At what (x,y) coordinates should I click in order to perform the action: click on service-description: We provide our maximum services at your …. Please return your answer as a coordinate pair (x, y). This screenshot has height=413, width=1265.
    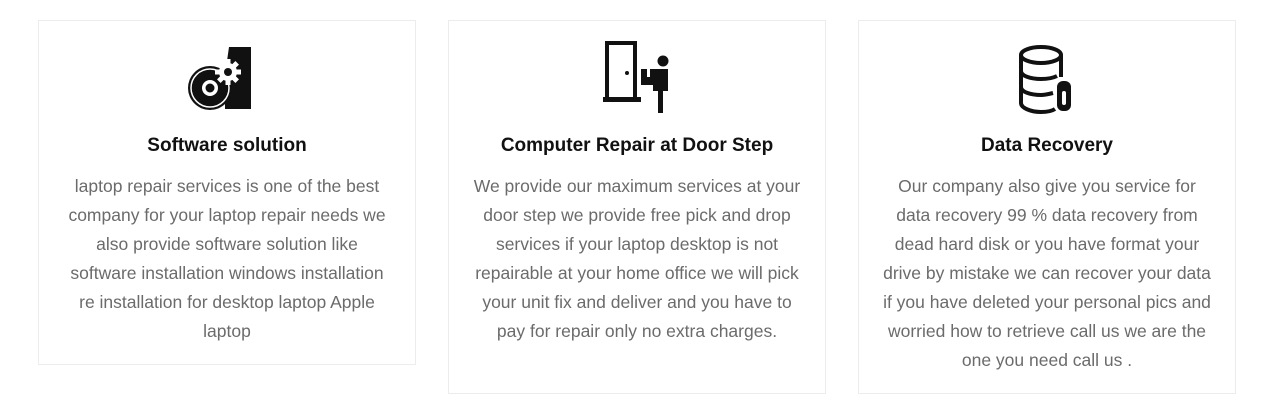
    Looking at the image, I should click on (637, 258).